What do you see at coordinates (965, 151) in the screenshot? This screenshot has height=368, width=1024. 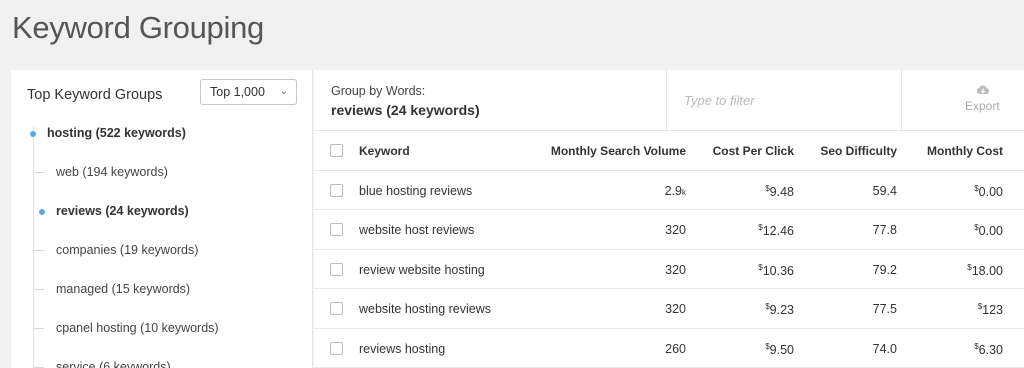 I see `col-monthly-cost: Monthly Cost` at bounding box center [965, 151].